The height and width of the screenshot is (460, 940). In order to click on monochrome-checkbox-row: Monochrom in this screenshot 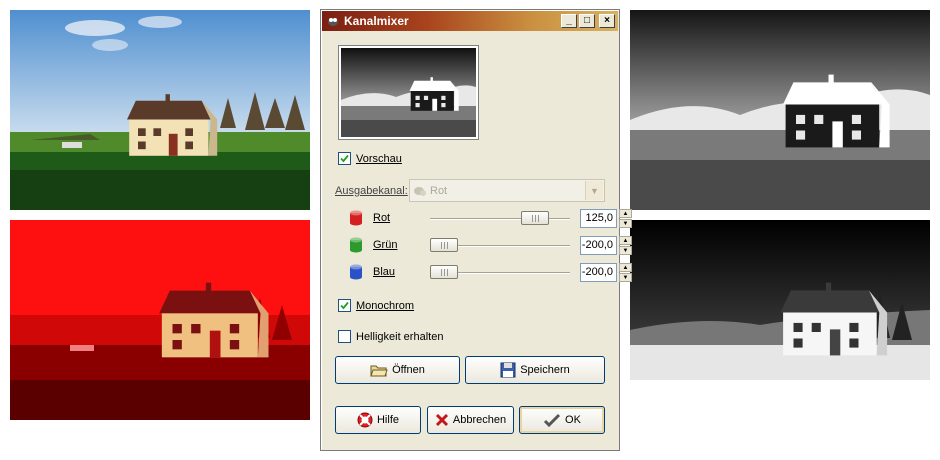, I will do `click(376, 305)`.